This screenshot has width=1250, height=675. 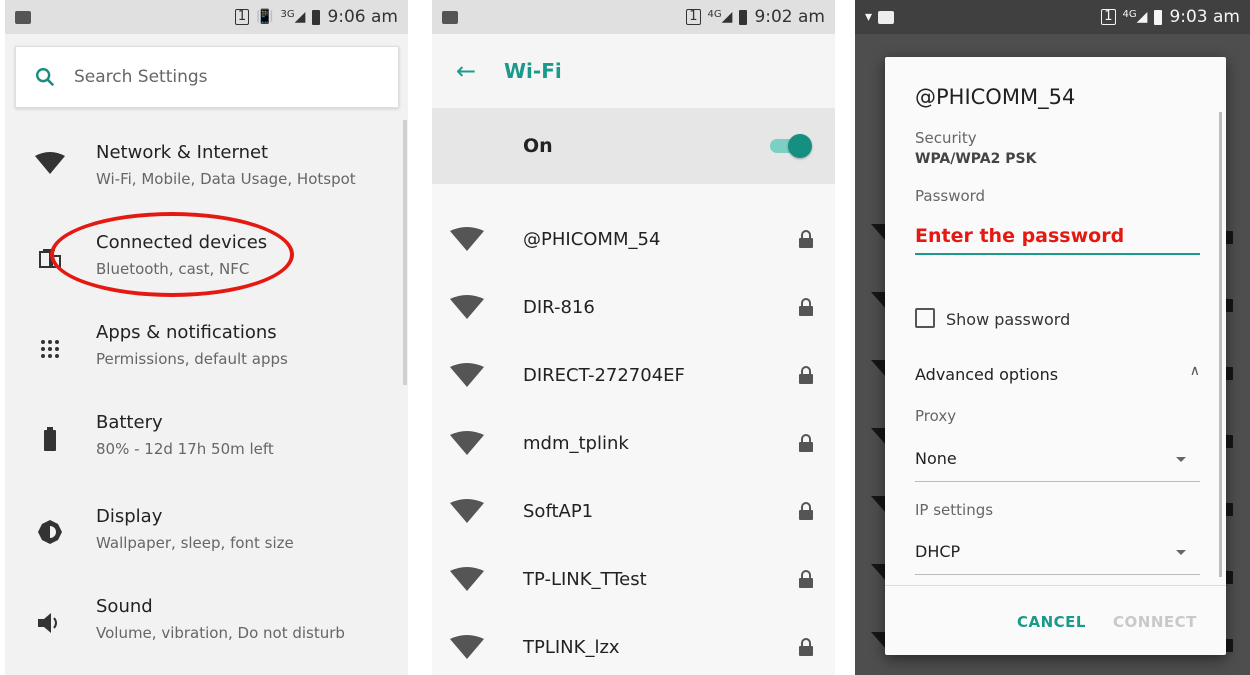 What do you see at coordinates (925, 318) in the screenshot?
I see `show-password-checkbox` at bounding box center [925, 318].